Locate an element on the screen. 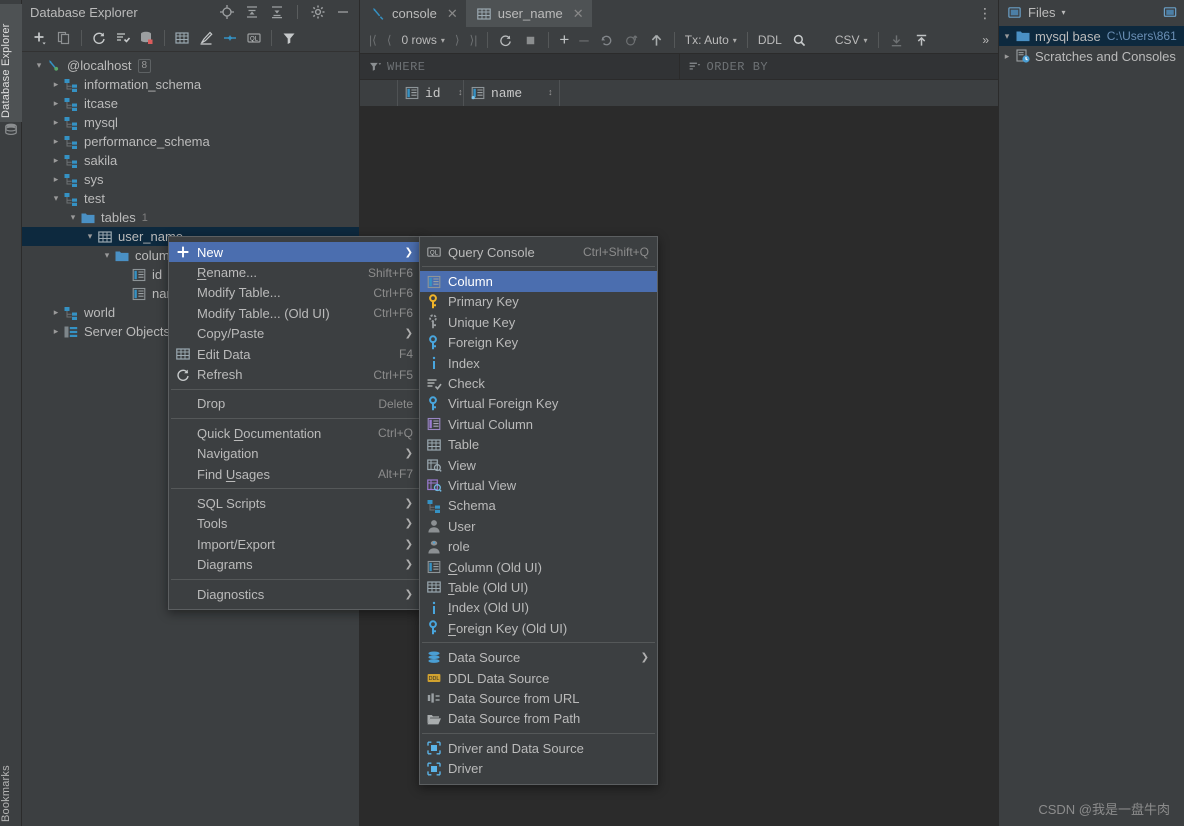 The height and width of the screenshot is (826, 1184). tool-window-button-database-explorer: Database Explorer is located at coordinates (11, 63).